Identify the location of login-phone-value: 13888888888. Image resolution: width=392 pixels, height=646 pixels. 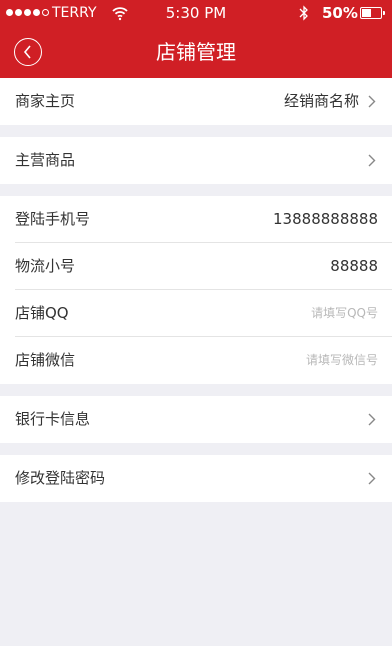
(325, 219).